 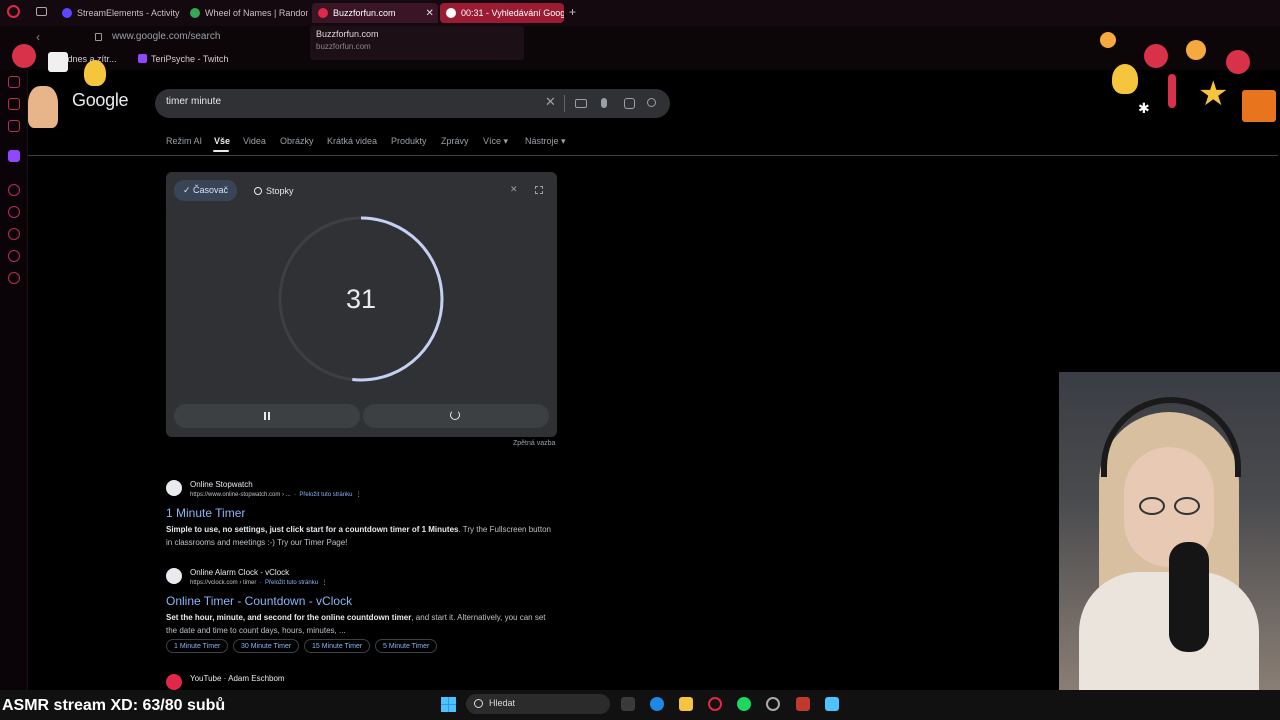 I want to click on mute-icon: ✕, so click(x=514, y=189).